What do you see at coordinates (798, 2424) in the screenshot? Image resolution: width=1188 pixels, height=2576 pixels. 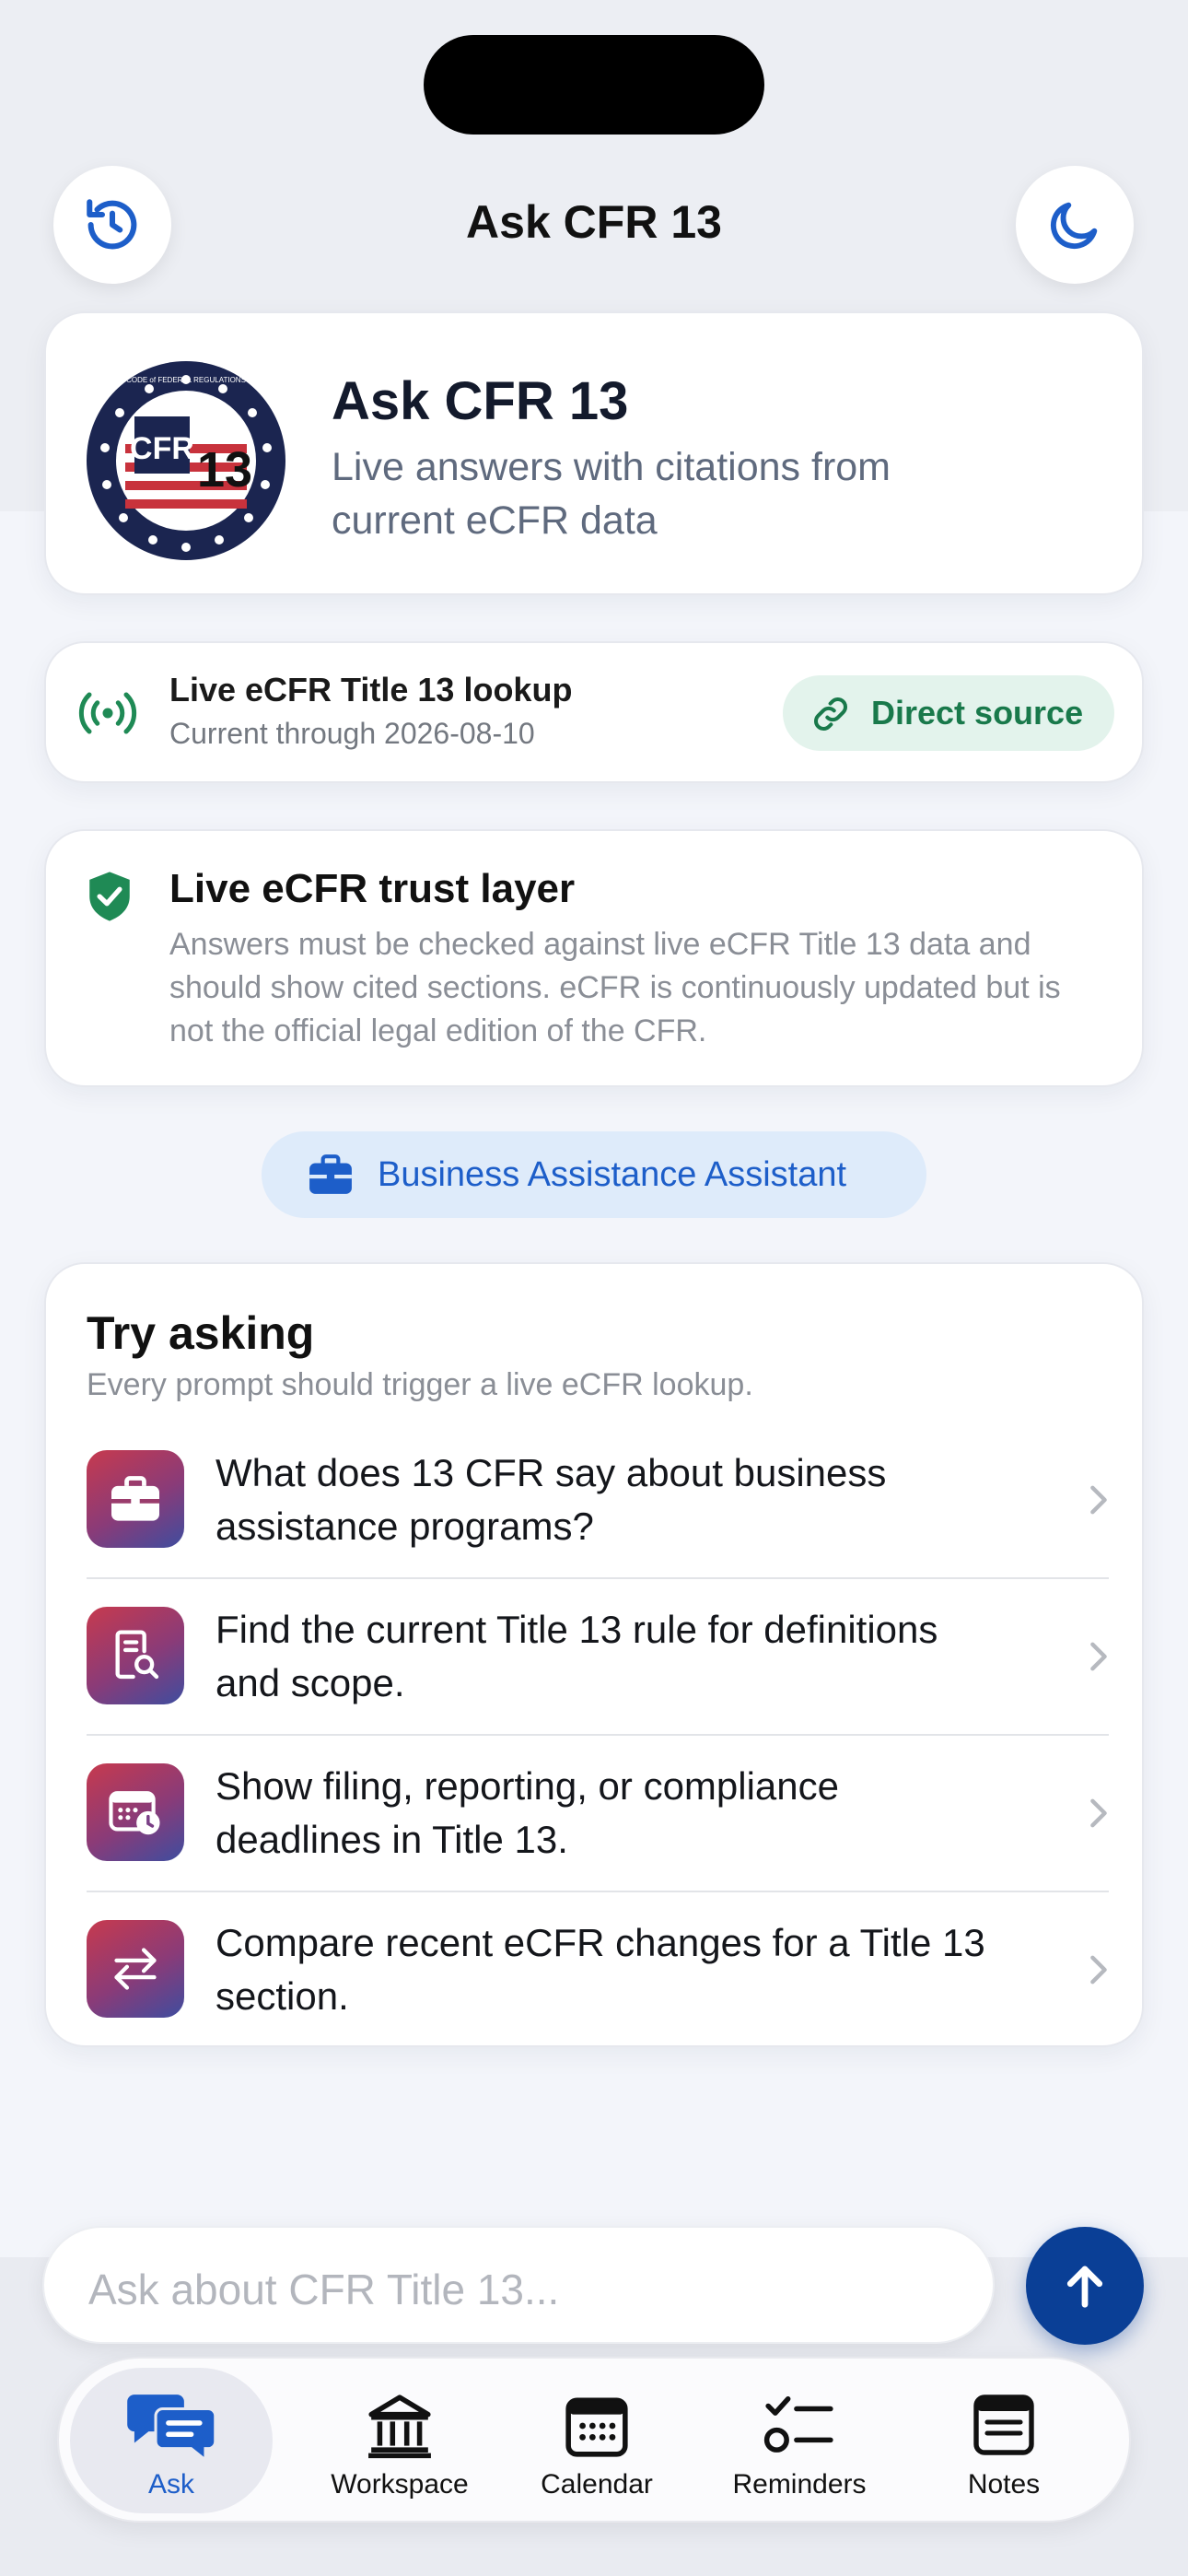 I see `checklist-icon` at bounding box center [798, 2424].